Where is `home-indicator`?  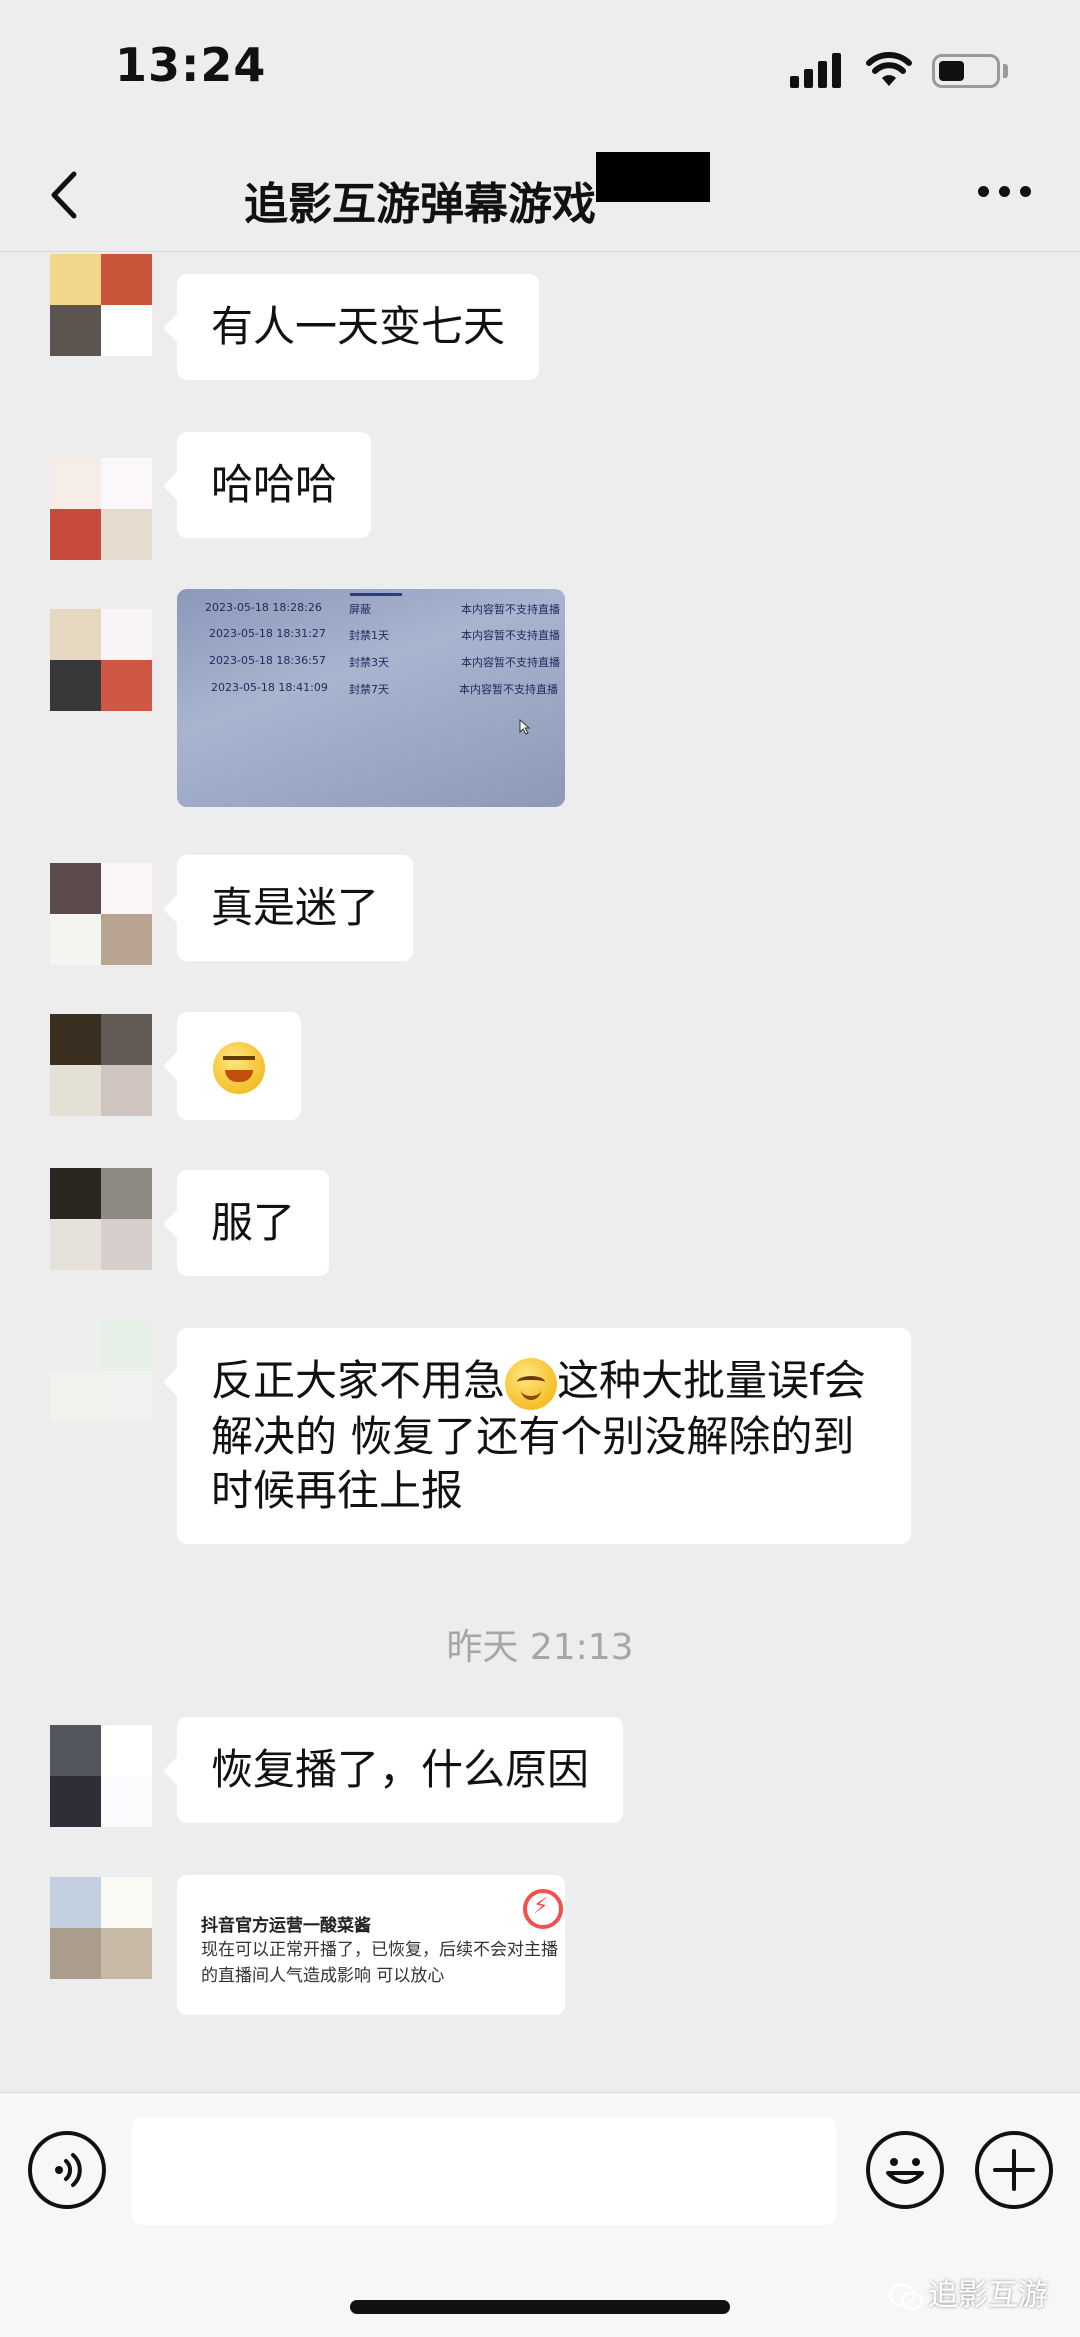 home-indicator is located at coordinates (540, 2307).